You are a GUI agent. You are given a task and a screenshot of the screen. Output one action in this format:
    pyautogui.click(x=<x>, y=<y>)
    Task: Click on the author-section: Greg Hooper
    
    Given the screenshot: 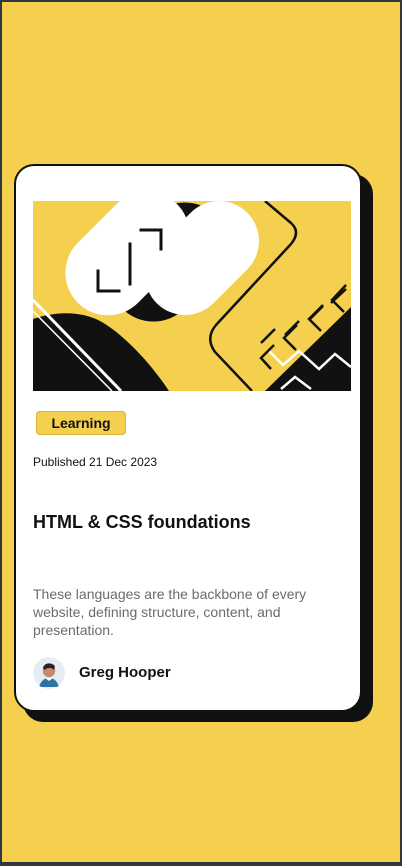 What is the action you would take?
    pyautogui.click(x=133, y=673)
    